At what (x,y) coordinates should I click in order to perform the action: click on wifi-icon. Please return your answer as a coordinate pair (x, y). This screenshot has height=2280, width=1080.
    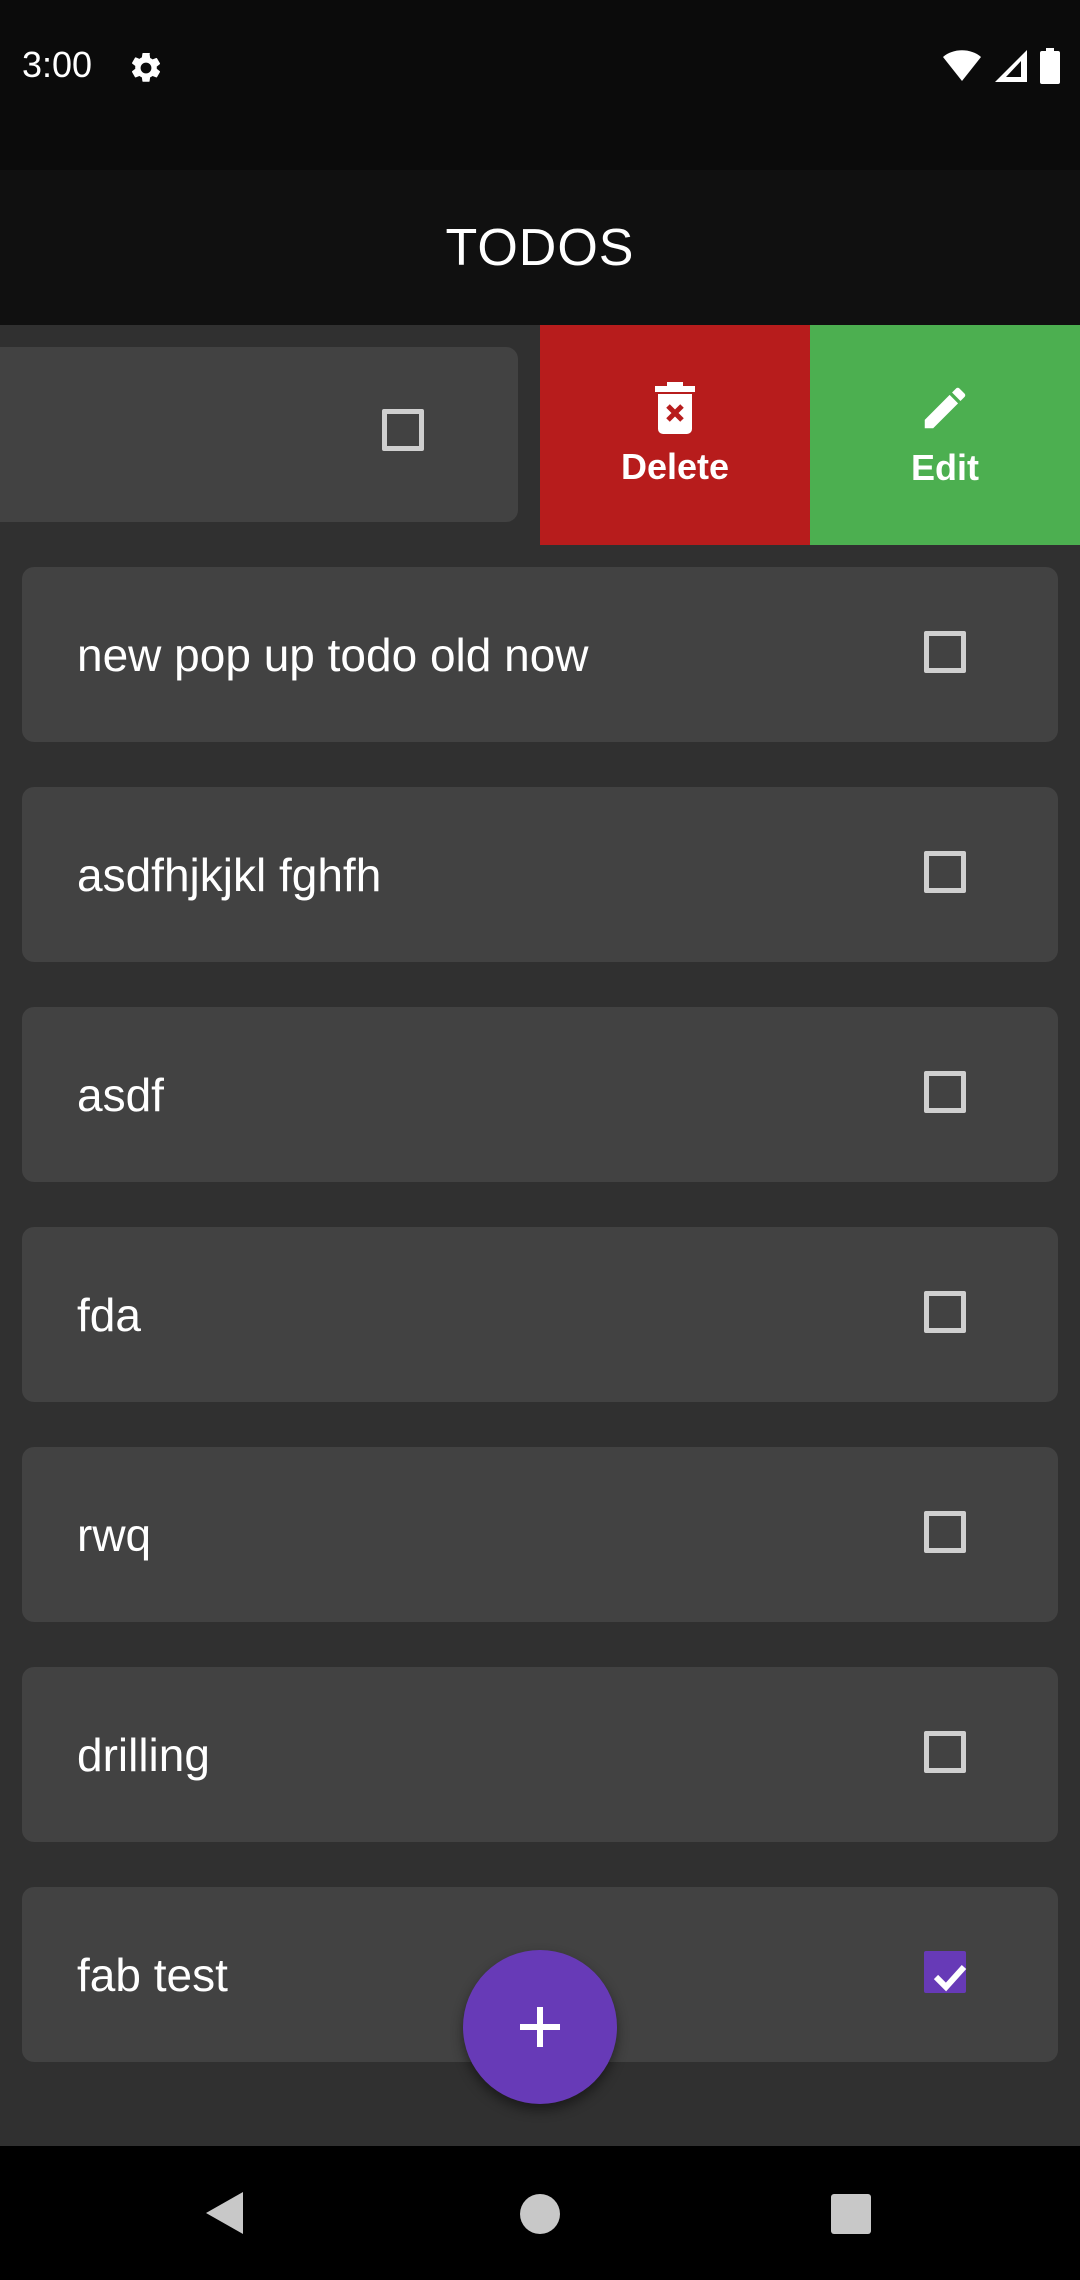
    Looking at the image, I should click on (962, 65).